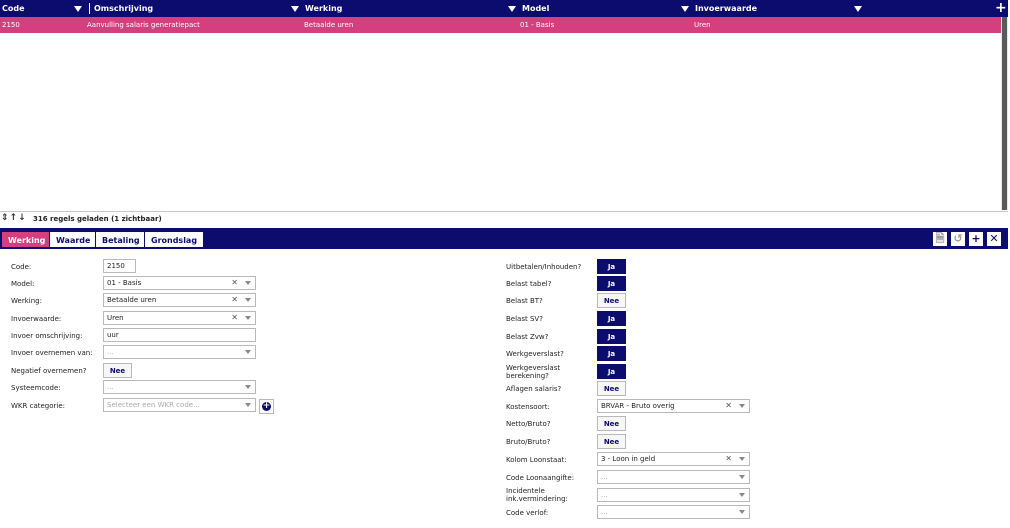  I want to click on kolom-loonstaat-select: 3 - Loon in geld ✕, so click(673, 459).